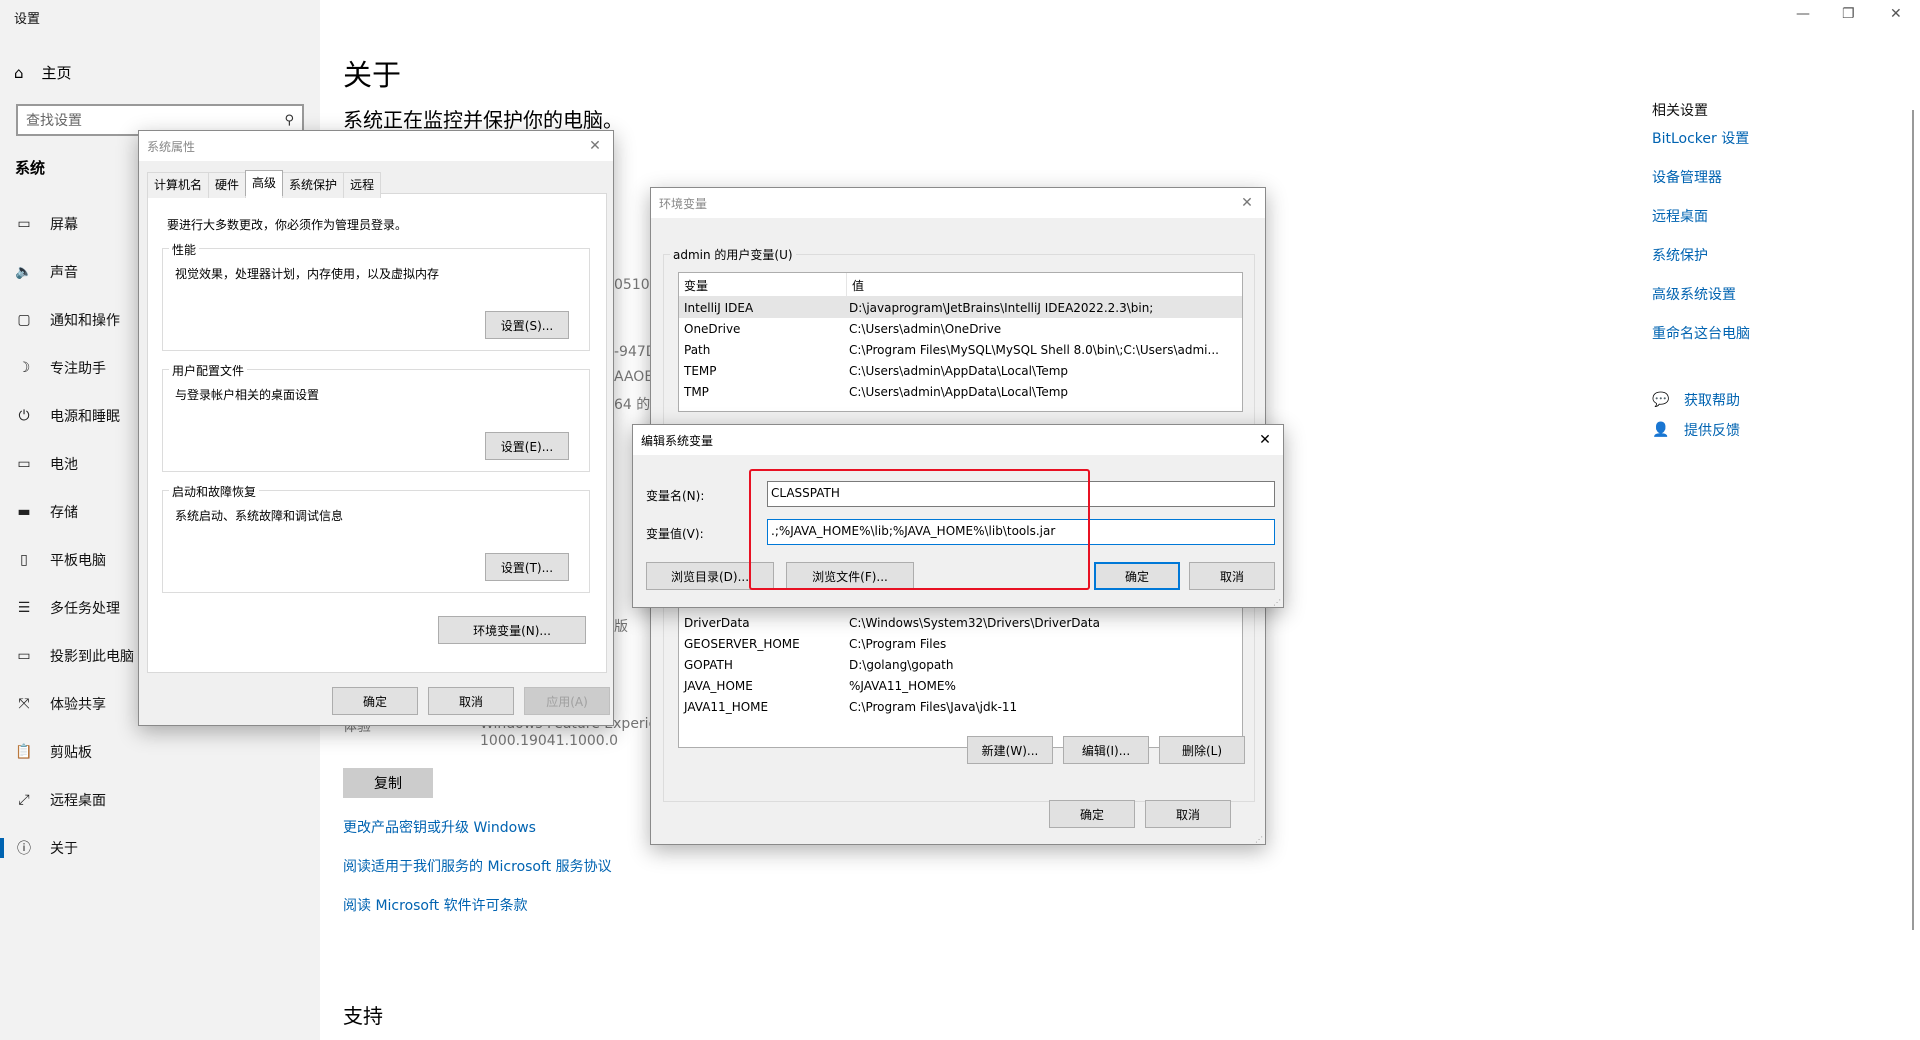 Image resolution: width=1920 pixels, height=1040 pixels. Describe the element at coordinates (160, 752) in the screenshot. I see `sidebar-item: 📋 剪贴板` at that location.